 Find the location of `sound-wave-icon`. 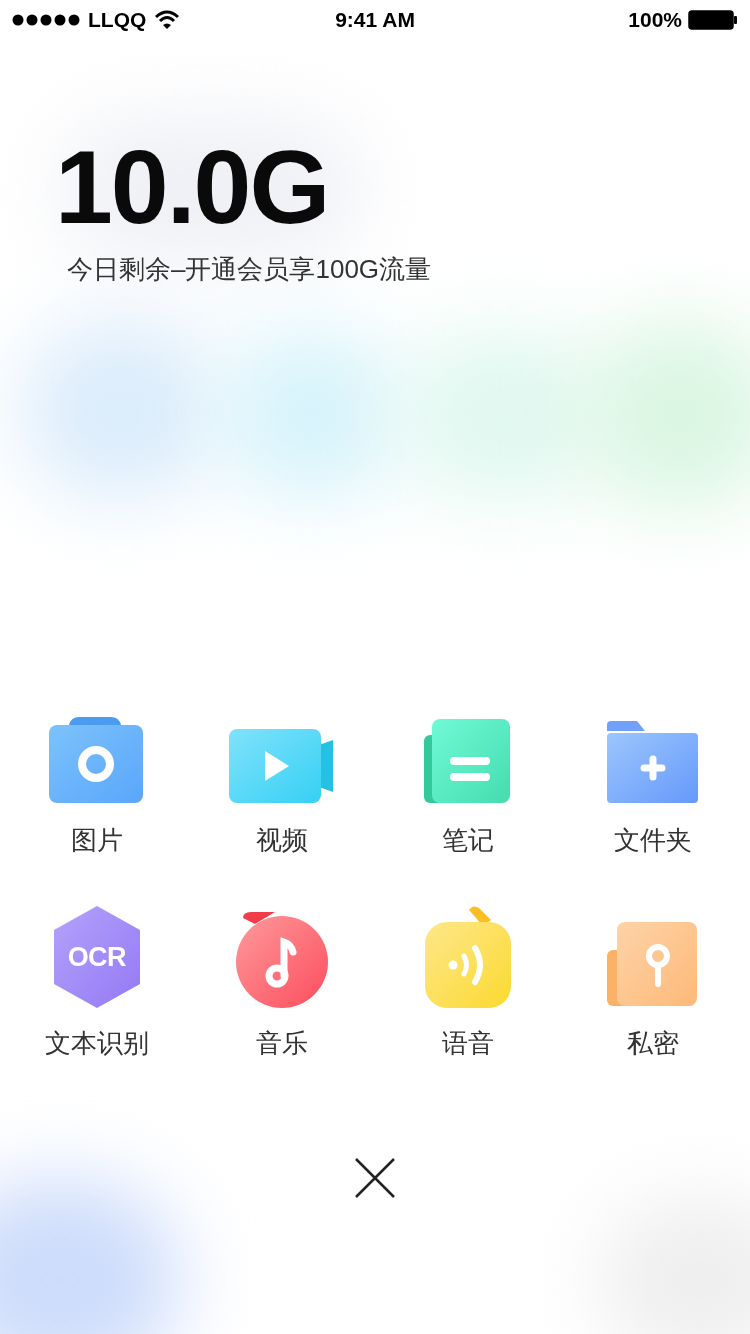

sound-wave-icon is located at coordinates (467, 957).